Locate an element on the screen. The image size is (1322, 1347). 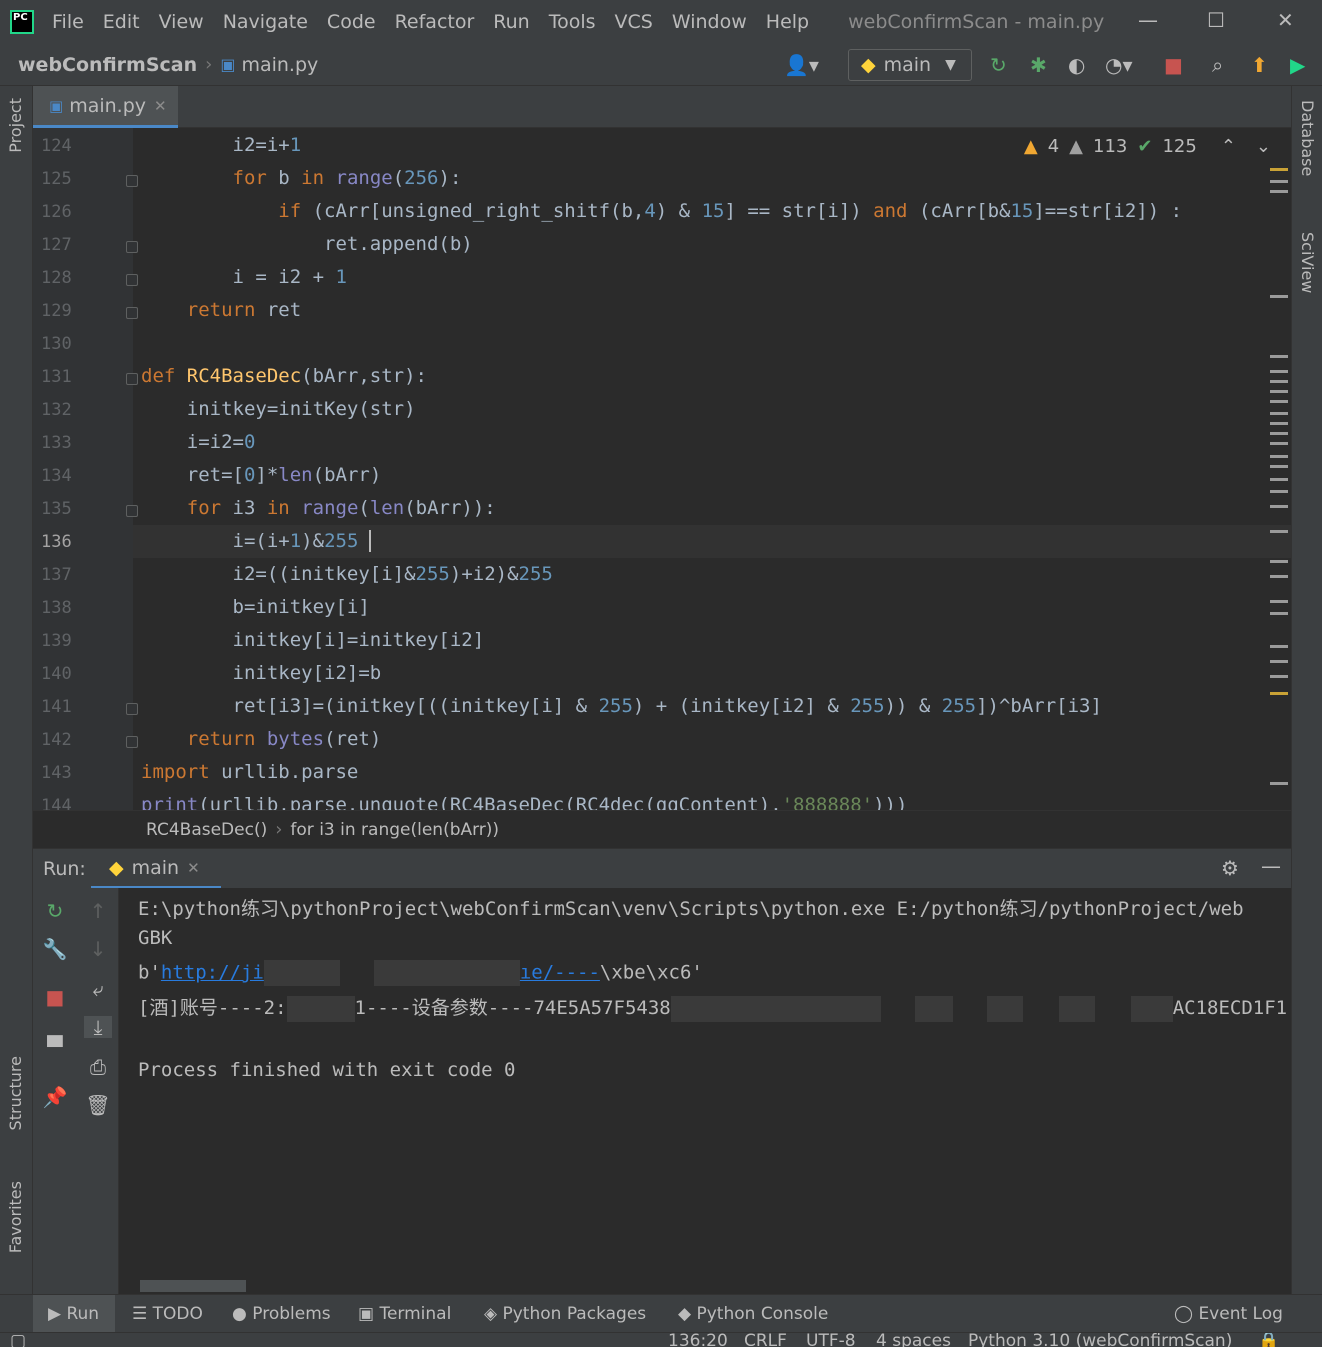
database-tool-tab: Database is located at coordinates (1307, 138).